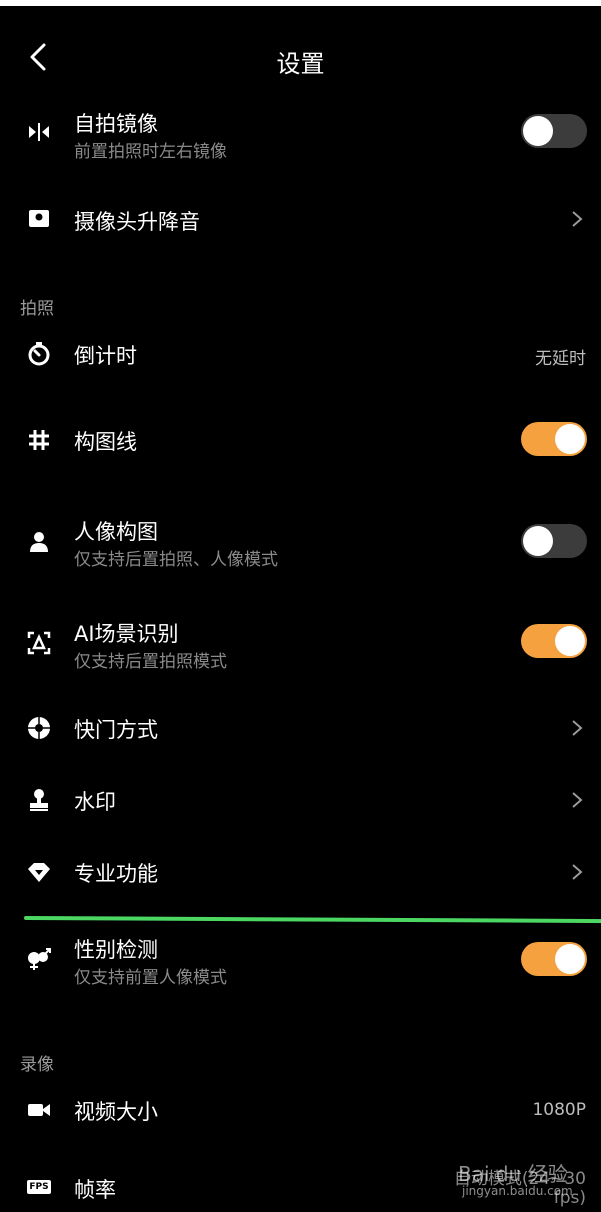  Describe the element at coordinates (513, 1174) in the screenshot. I see `baidu-watermark: Bai du 经验` at that location.